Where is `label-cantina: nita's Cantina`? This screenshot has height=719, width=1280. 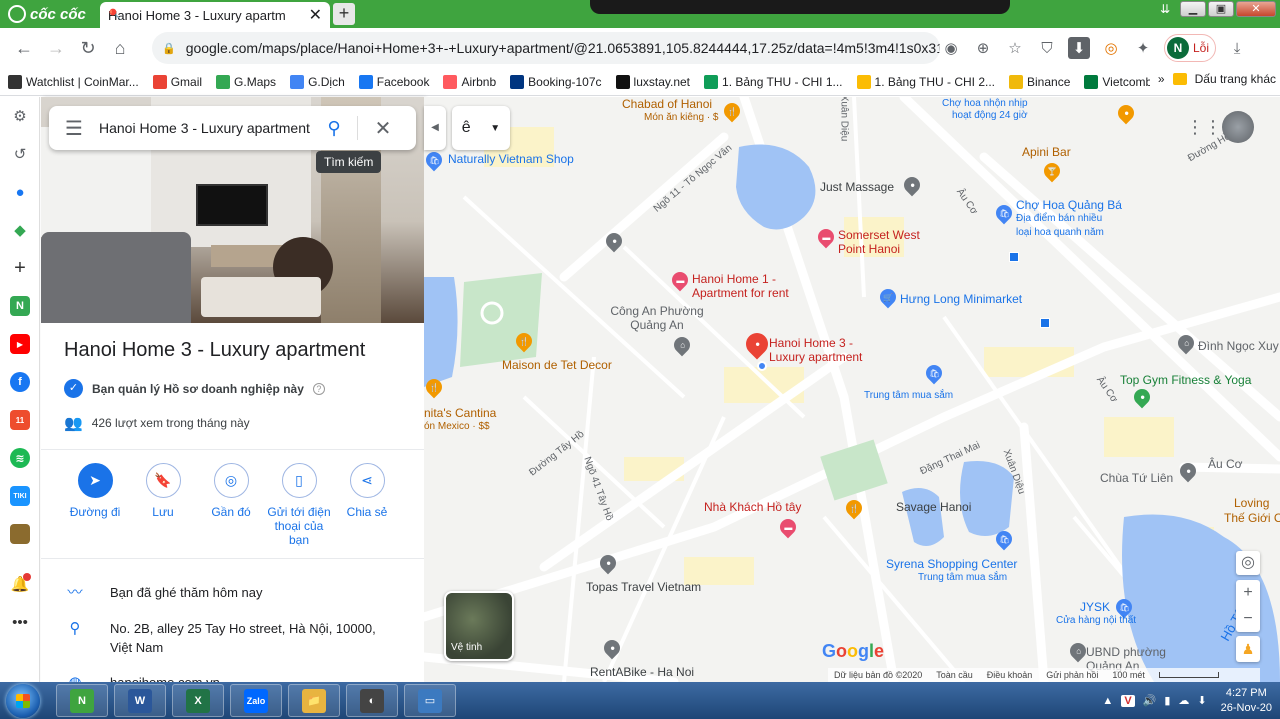
label-cantina: nita's Cantina is located at coordinates (460, 413).